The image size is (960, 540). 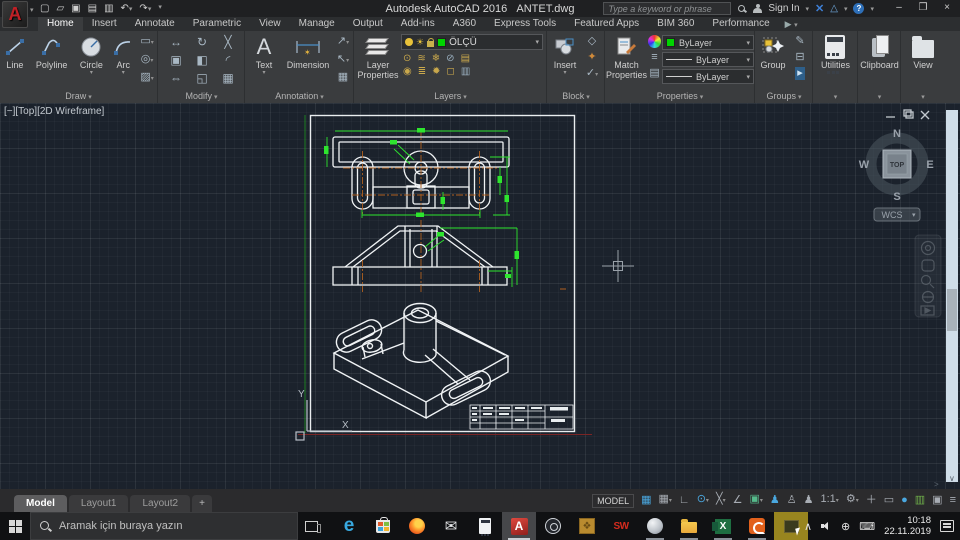 What do you see at coordinates (78, 96) in the screenshot?
I see `draw-panel-title: Draw` at bounding box center [78, 96].